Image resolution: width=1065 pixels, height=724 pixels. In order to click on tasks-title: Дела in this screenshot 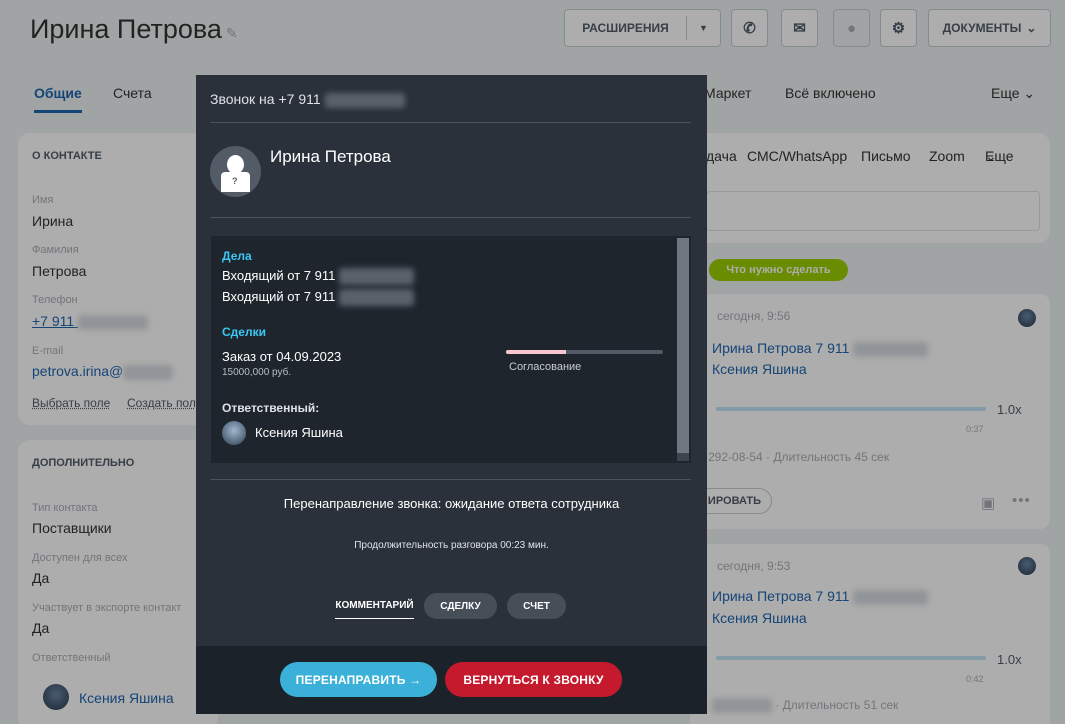, I will do `click(237, 256)`.